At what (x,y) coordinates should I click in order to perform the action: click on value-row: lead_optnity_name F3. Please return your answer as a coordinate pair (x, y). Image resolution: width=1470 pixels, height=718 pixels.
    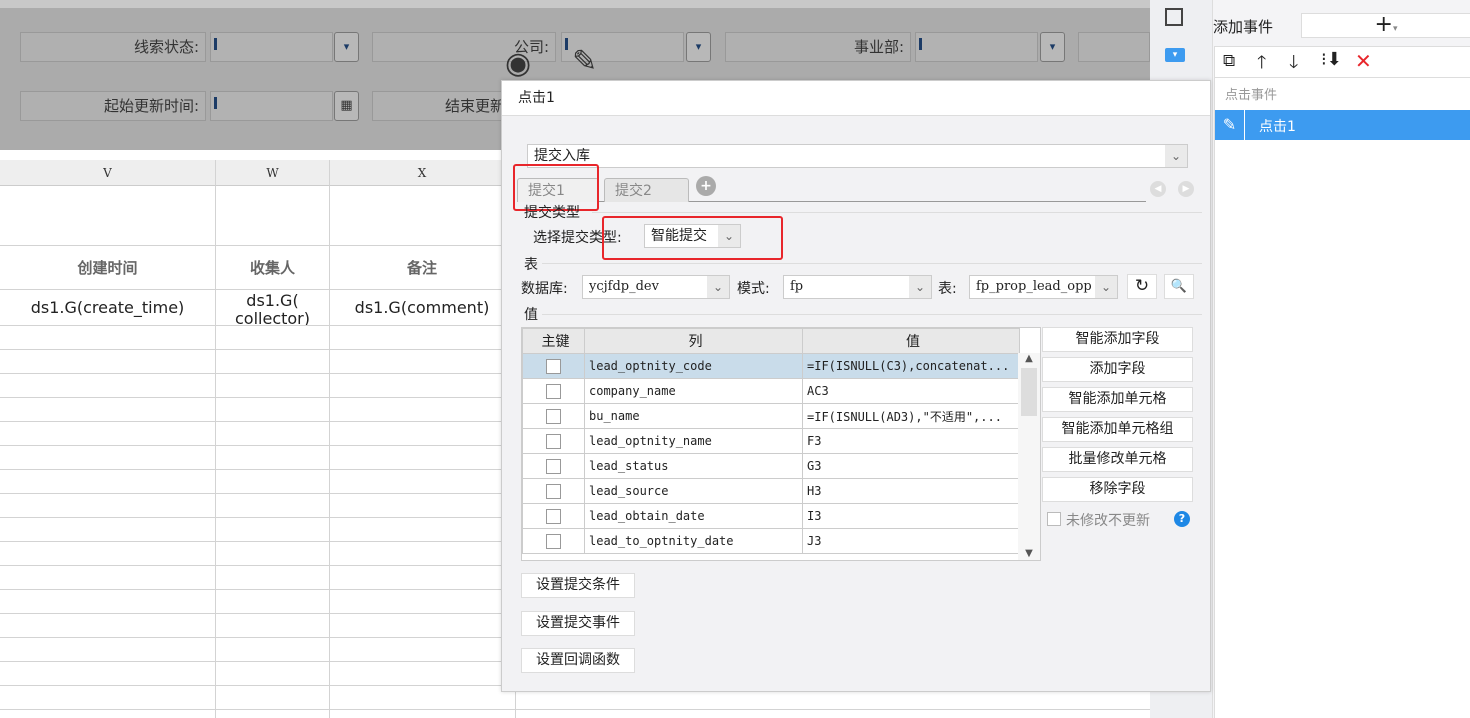
    Looking at the image, I should click on (771, 441).